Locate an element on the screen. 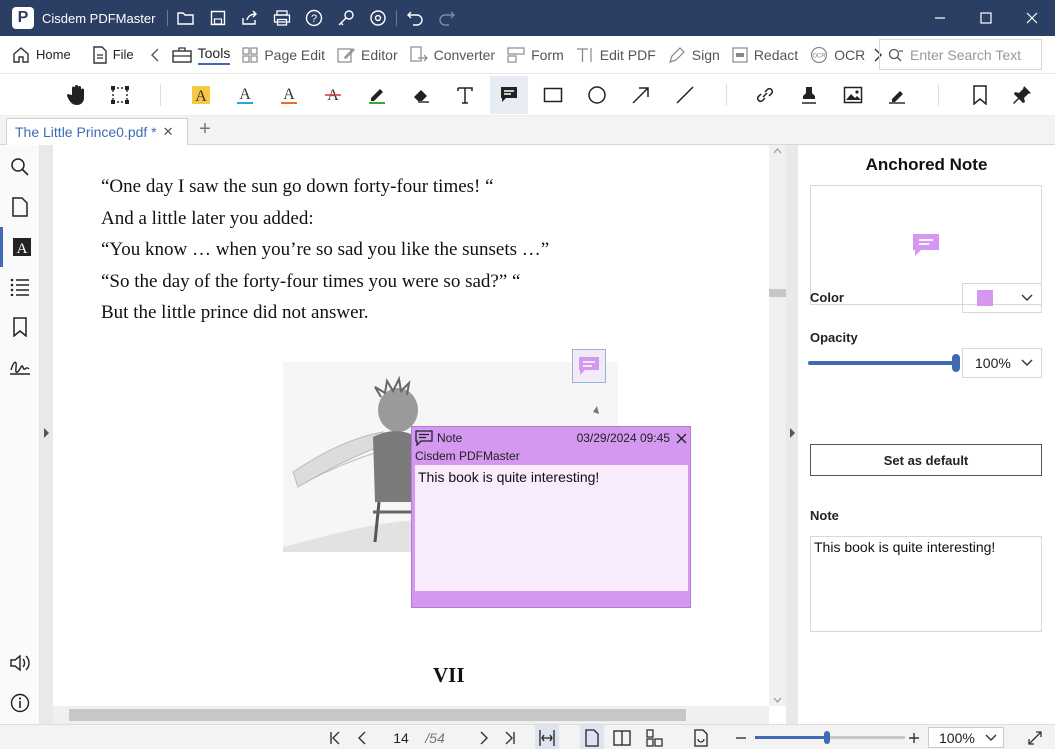  maximize-button is located at coordinates (986, 18).